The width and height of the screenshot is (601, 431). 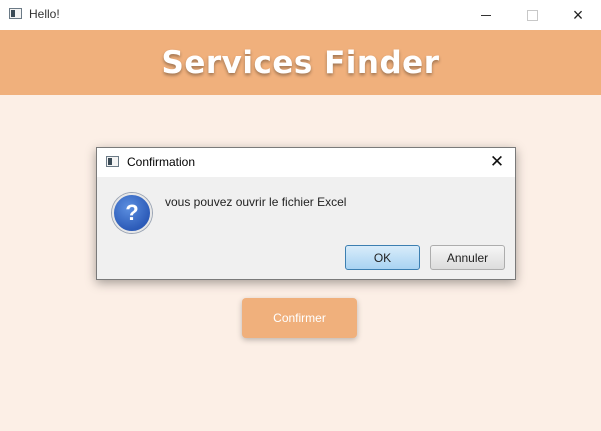 I want to click on dialog-titlebar: Confirmation ✕, so click(x=306, y=162).